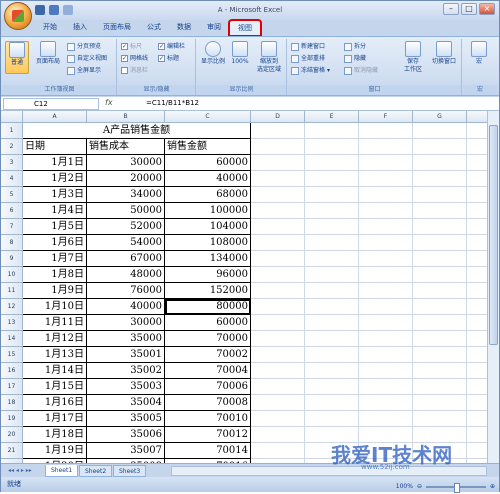 The width and height of the screenshot is (500, 494). What do you see at coordinates (12, 227) in the screenshot?
I see `row-header: 7` at bounding box center [12, 227].